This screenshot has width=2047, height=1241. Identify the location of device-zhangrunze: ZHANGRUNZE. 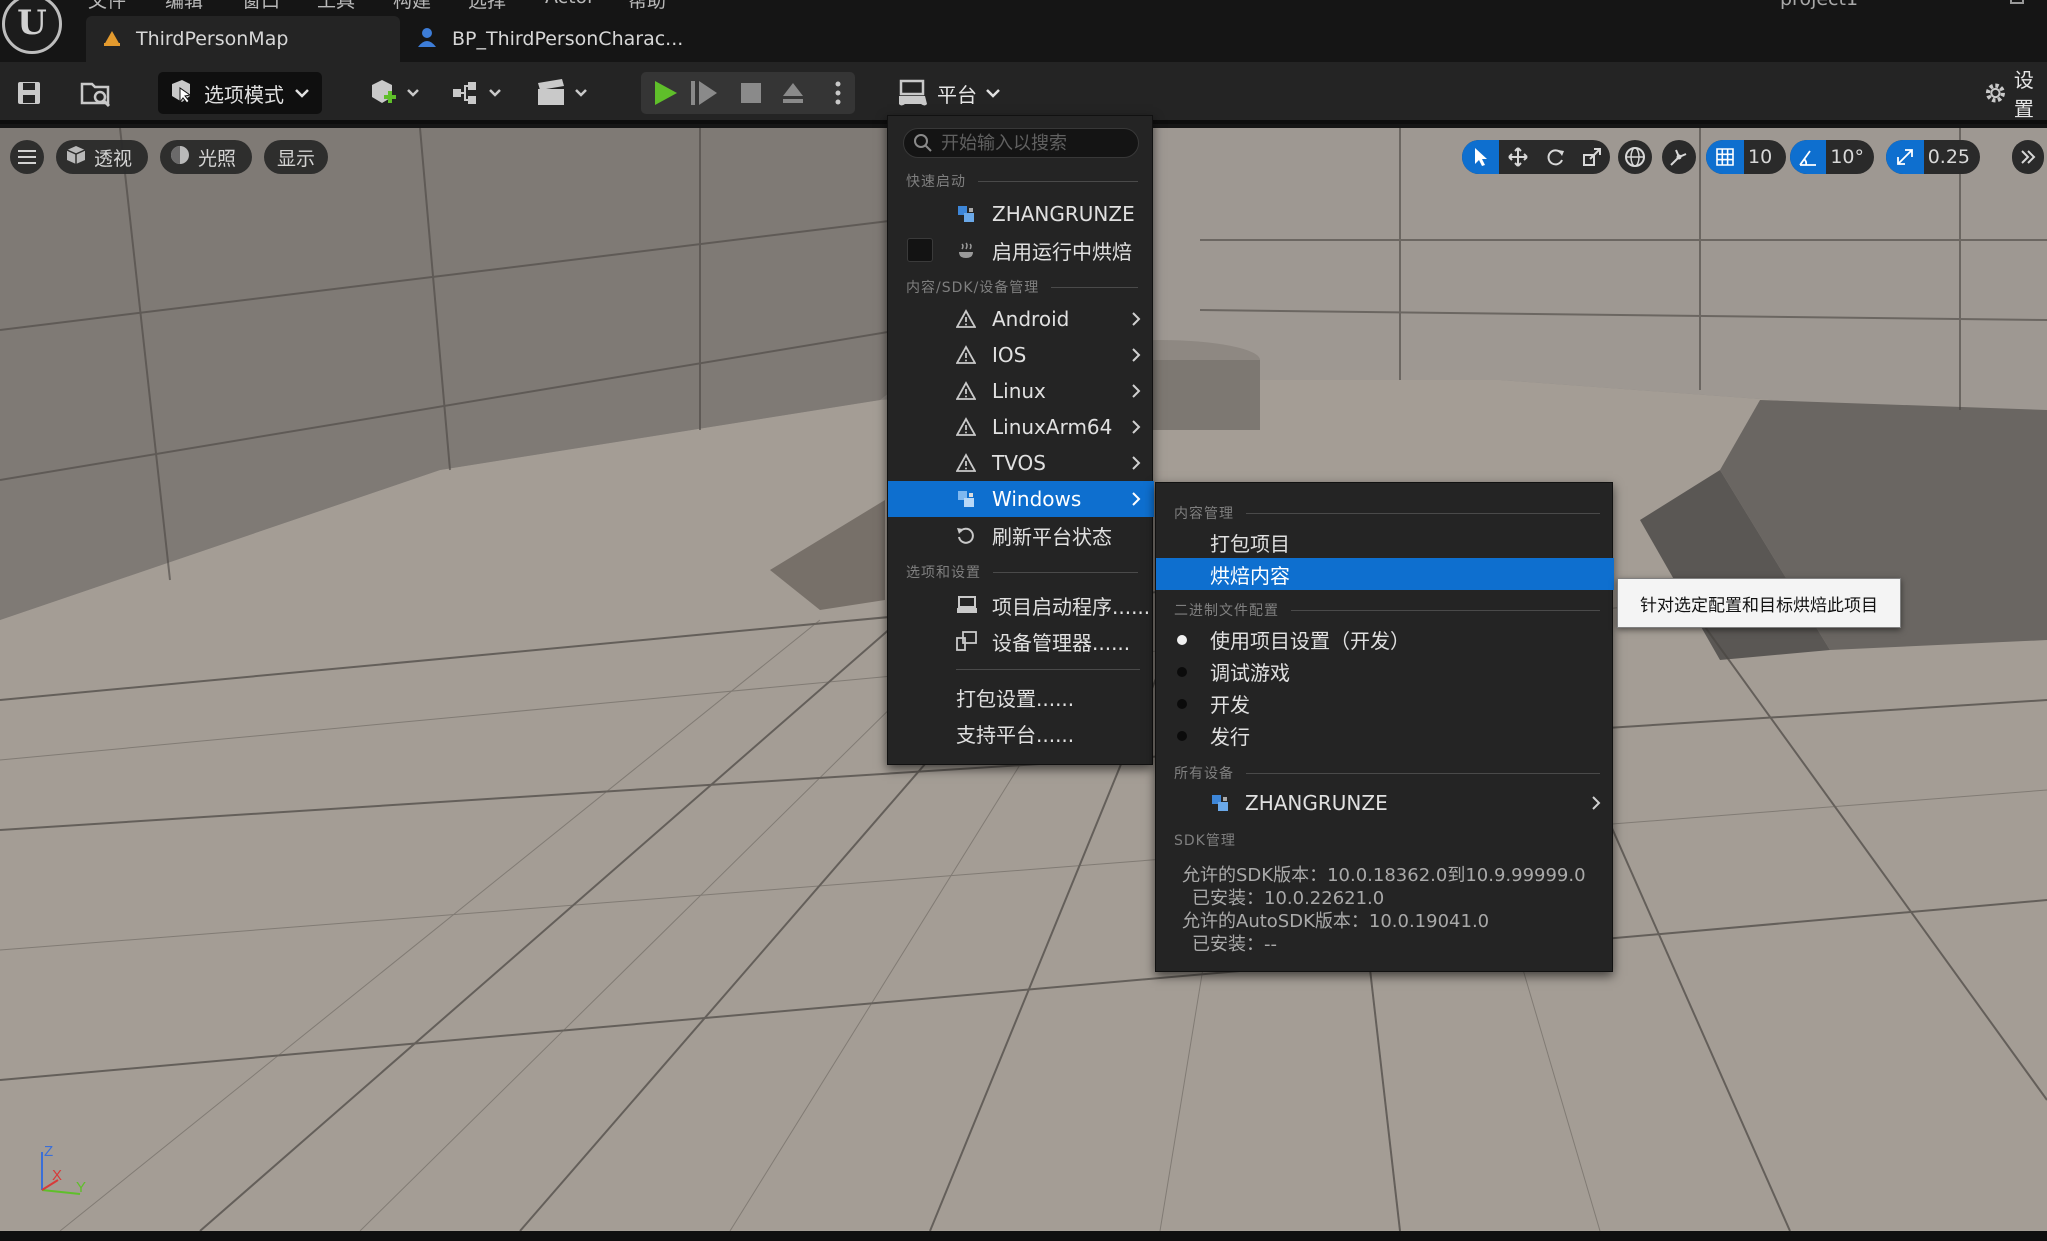
(1385, 803).